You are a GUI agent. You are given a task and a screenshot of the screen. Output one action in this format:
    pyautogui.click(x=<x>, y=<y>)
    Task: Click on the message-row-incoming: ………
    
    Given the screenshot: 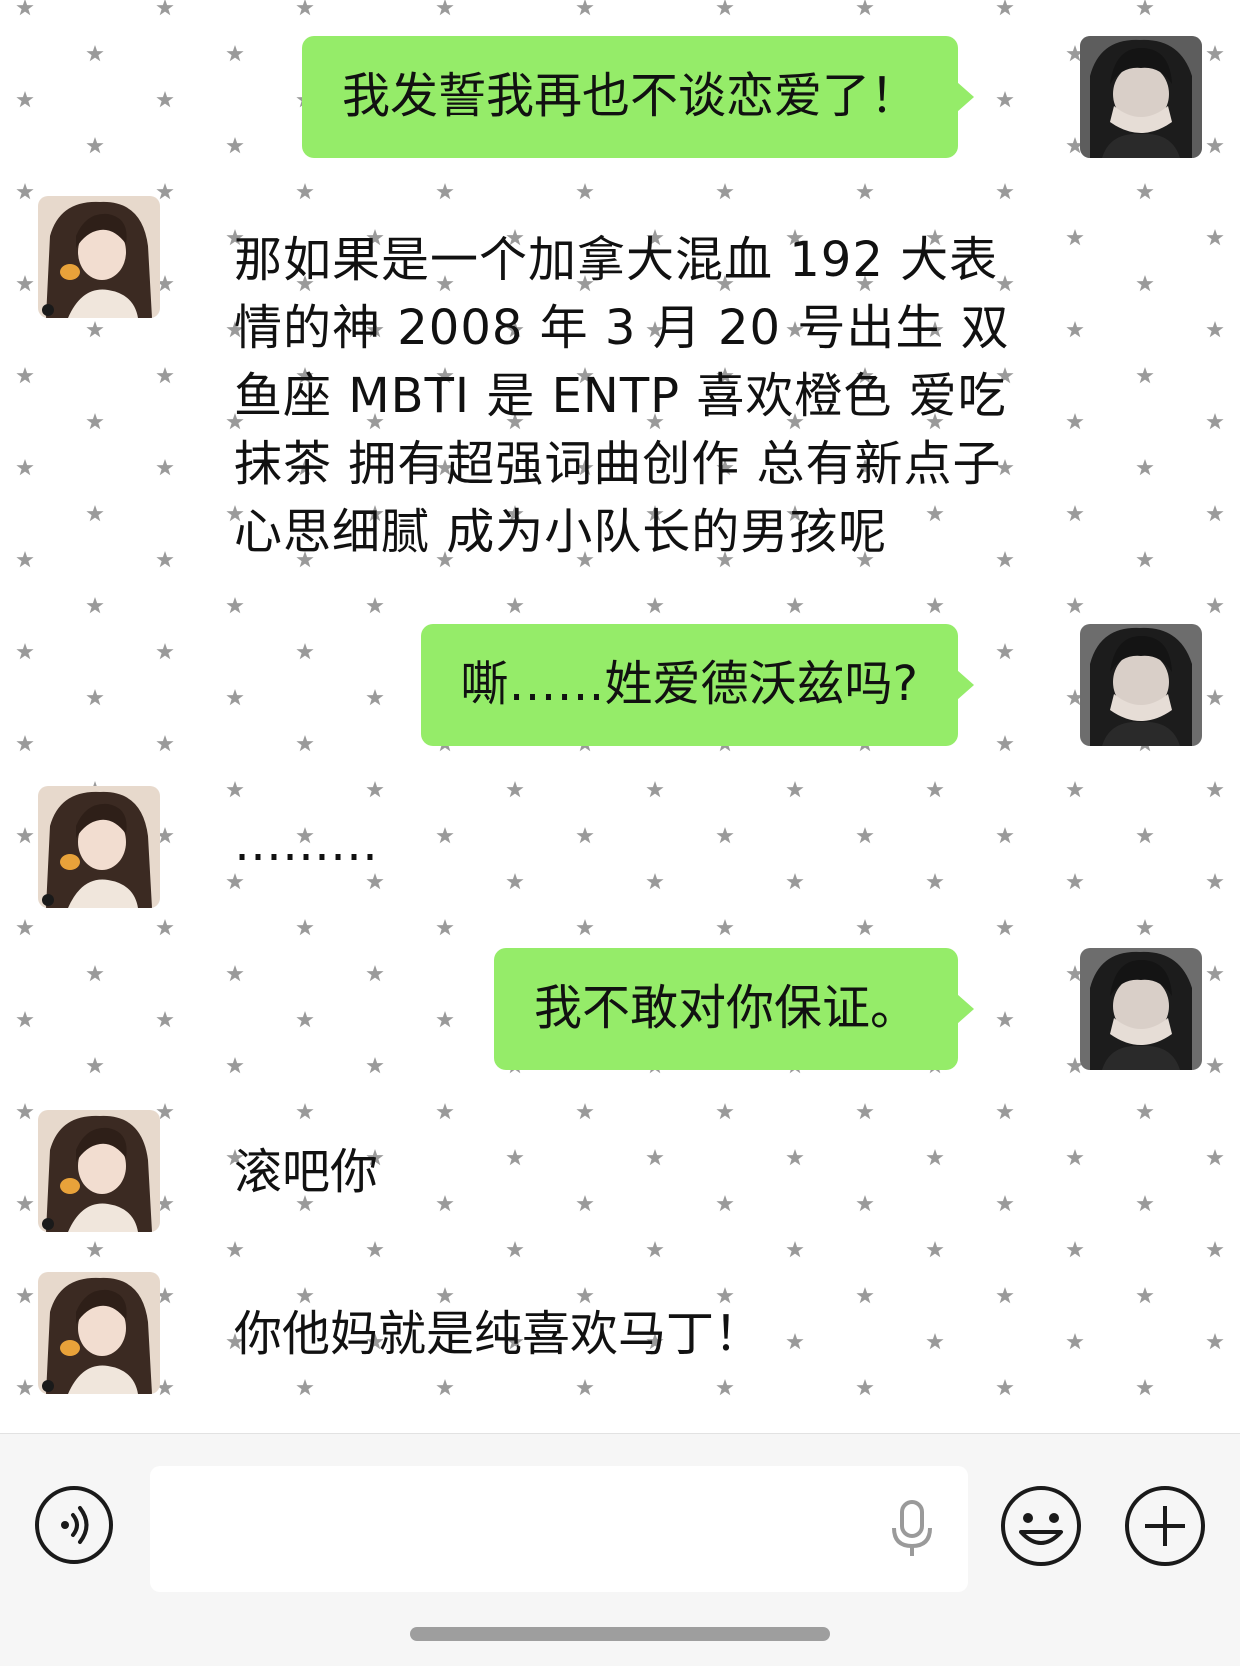 What is the action you would take?
    pyautogui.click(x=620, y=848)
    